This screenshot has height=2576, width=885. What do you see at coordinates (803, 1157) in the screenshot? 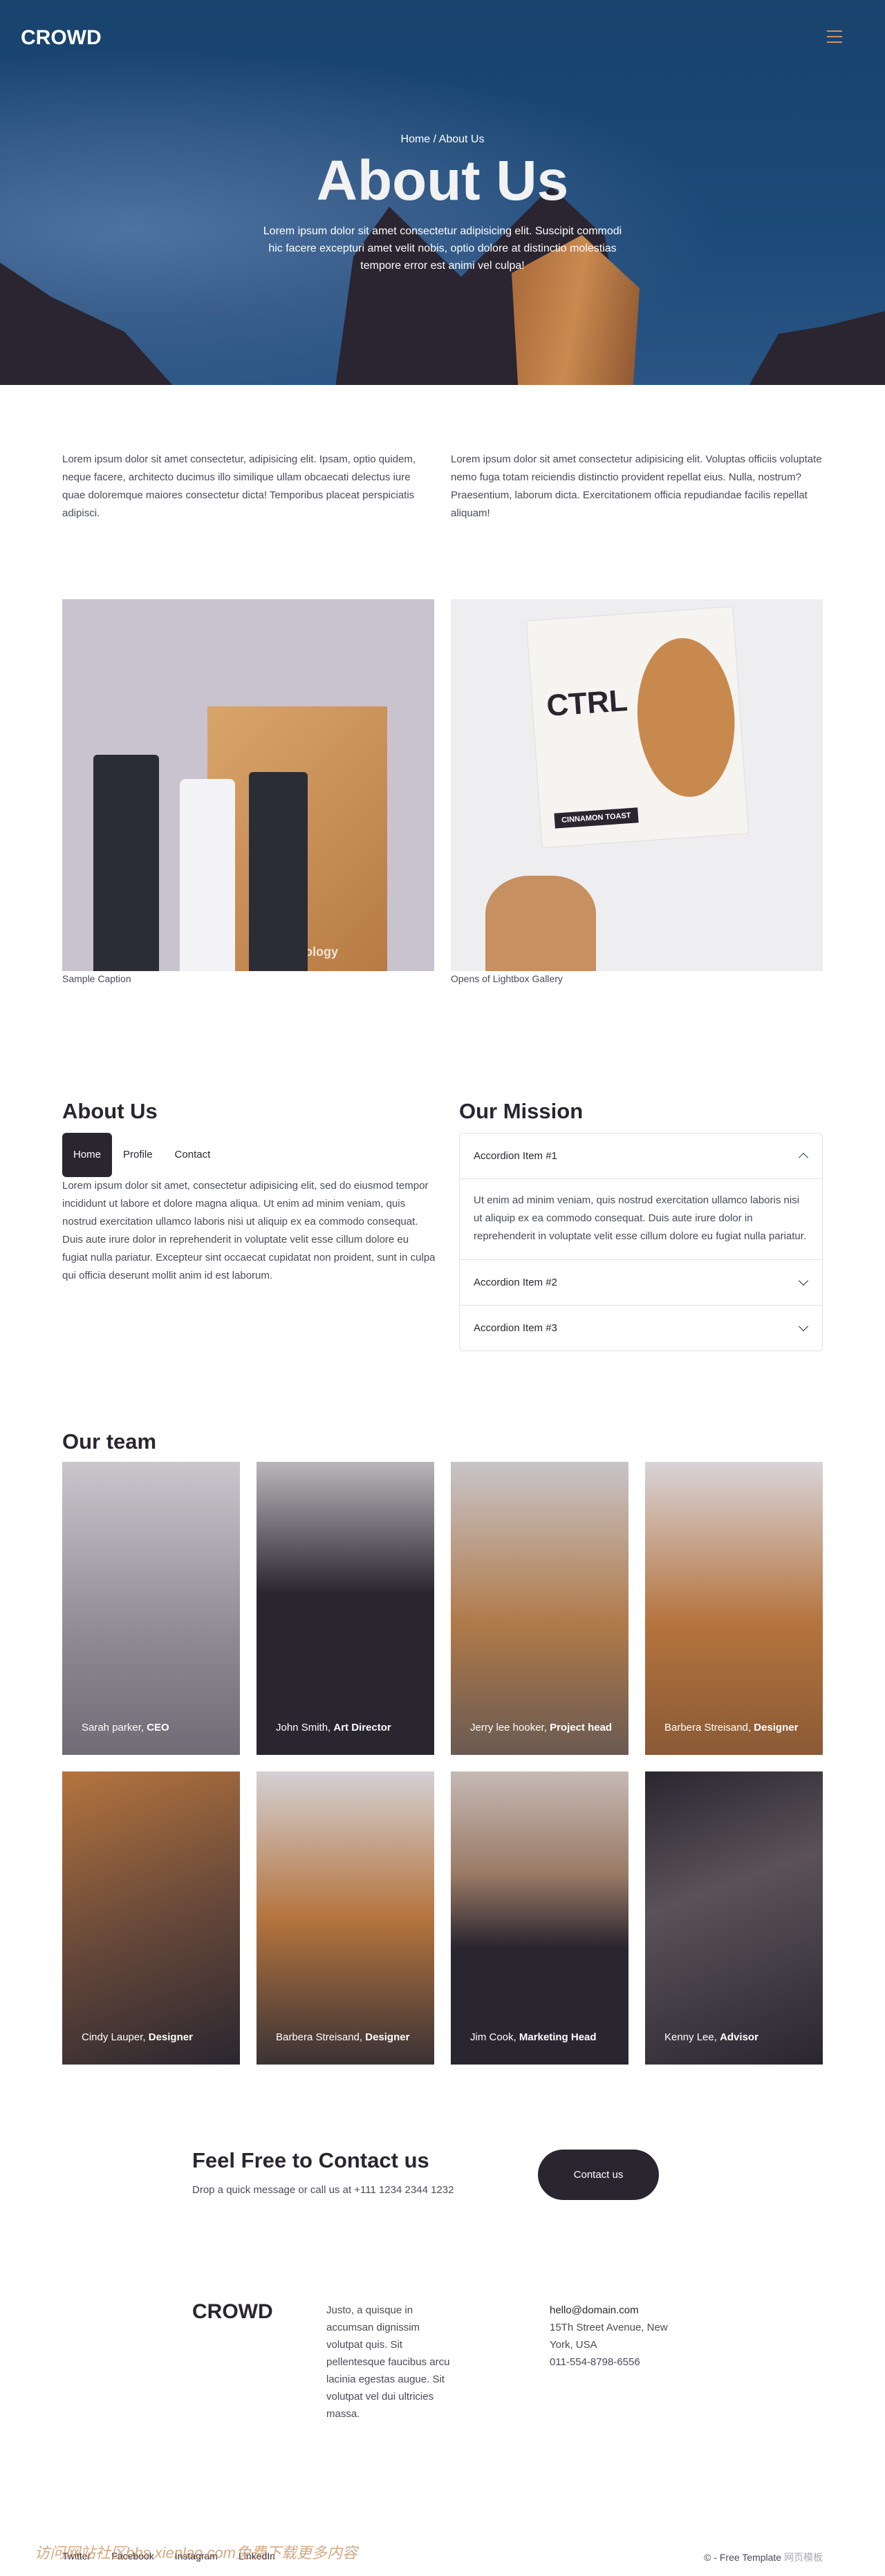
I see `chevron-up-icon` at bounding box center [803, 1157].